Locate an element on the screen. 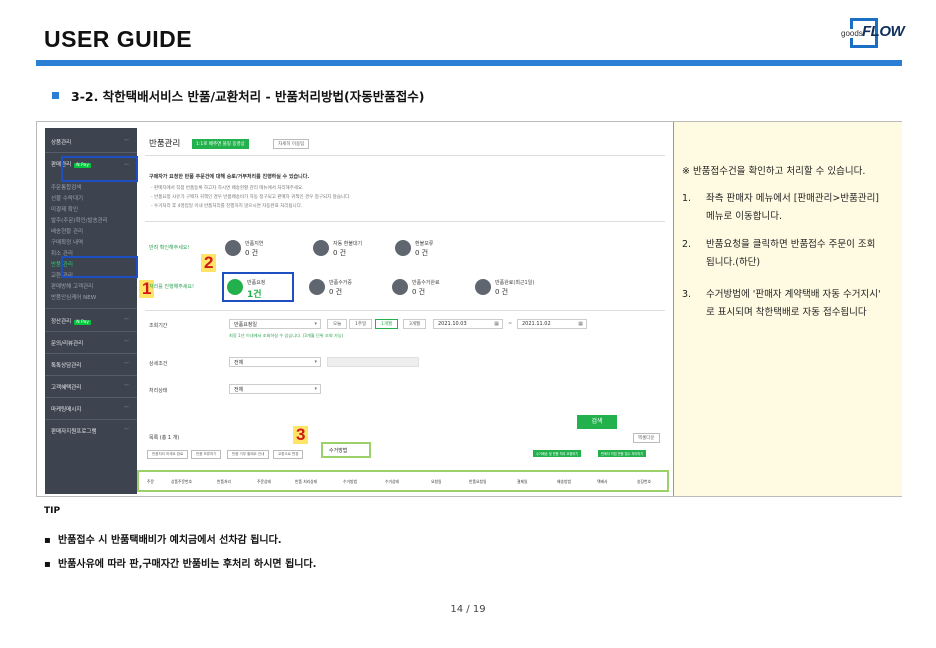 The image size is (936, 648). status-auto-refund: 자동 환불대기 0 건 is located at coordinates (348, 249).